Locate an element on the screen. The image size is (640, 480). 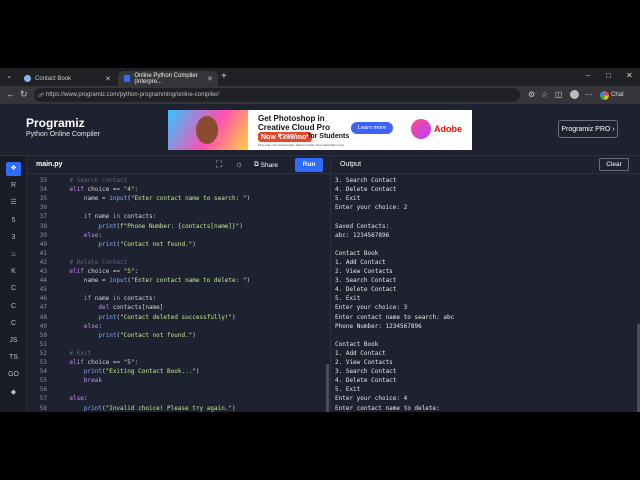
browser-tab-contact-book: Contact Book ✕ is located at coordinates (67, 78).